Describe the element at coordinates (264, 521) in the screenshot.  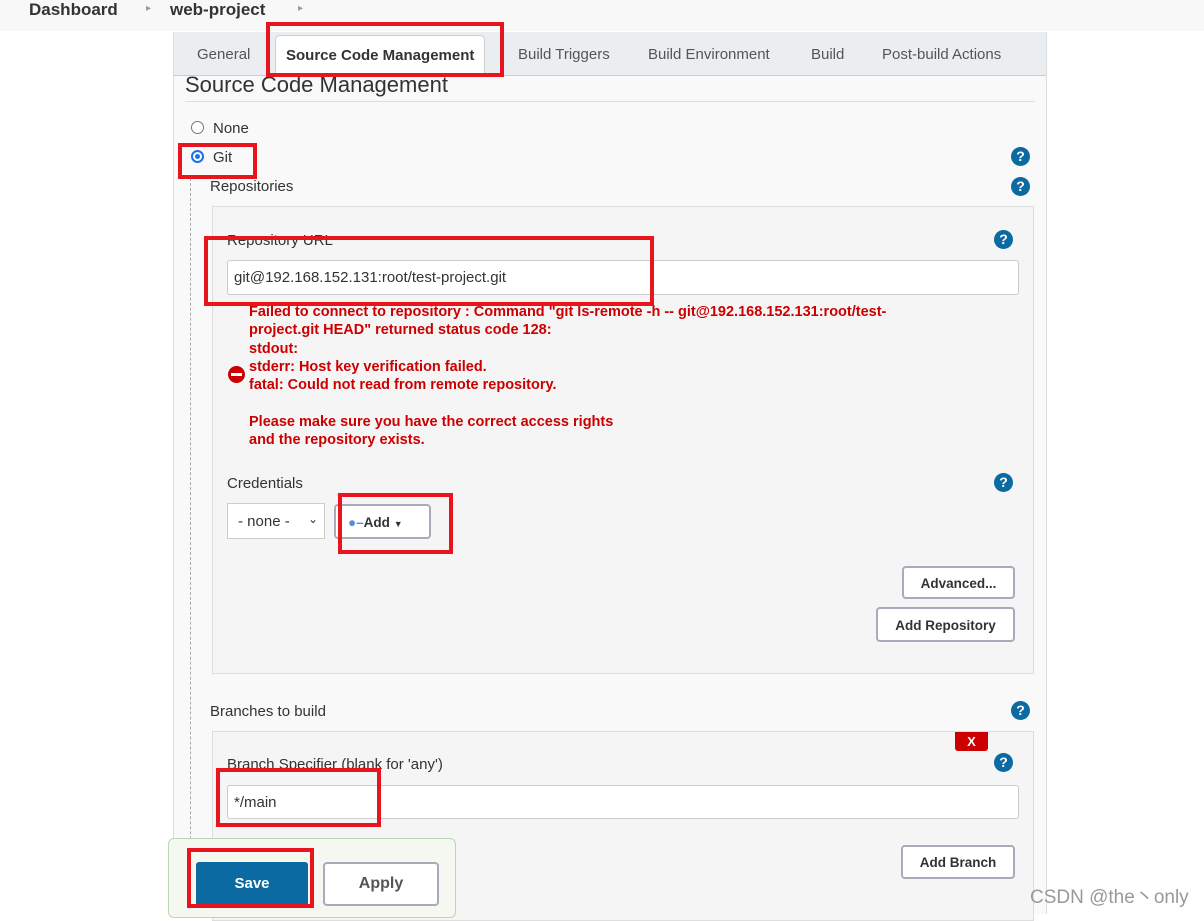
I see `credentials-value: - none -` at that location.